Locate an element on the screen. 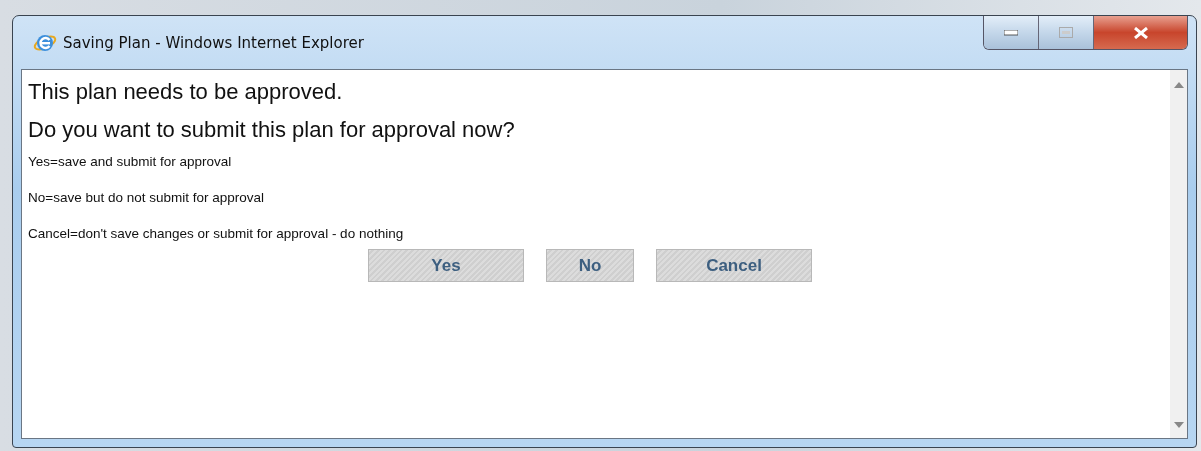  option-description: Cancel=don't save changes or submit for approval - do nothing is located at coordinates (216, 234).